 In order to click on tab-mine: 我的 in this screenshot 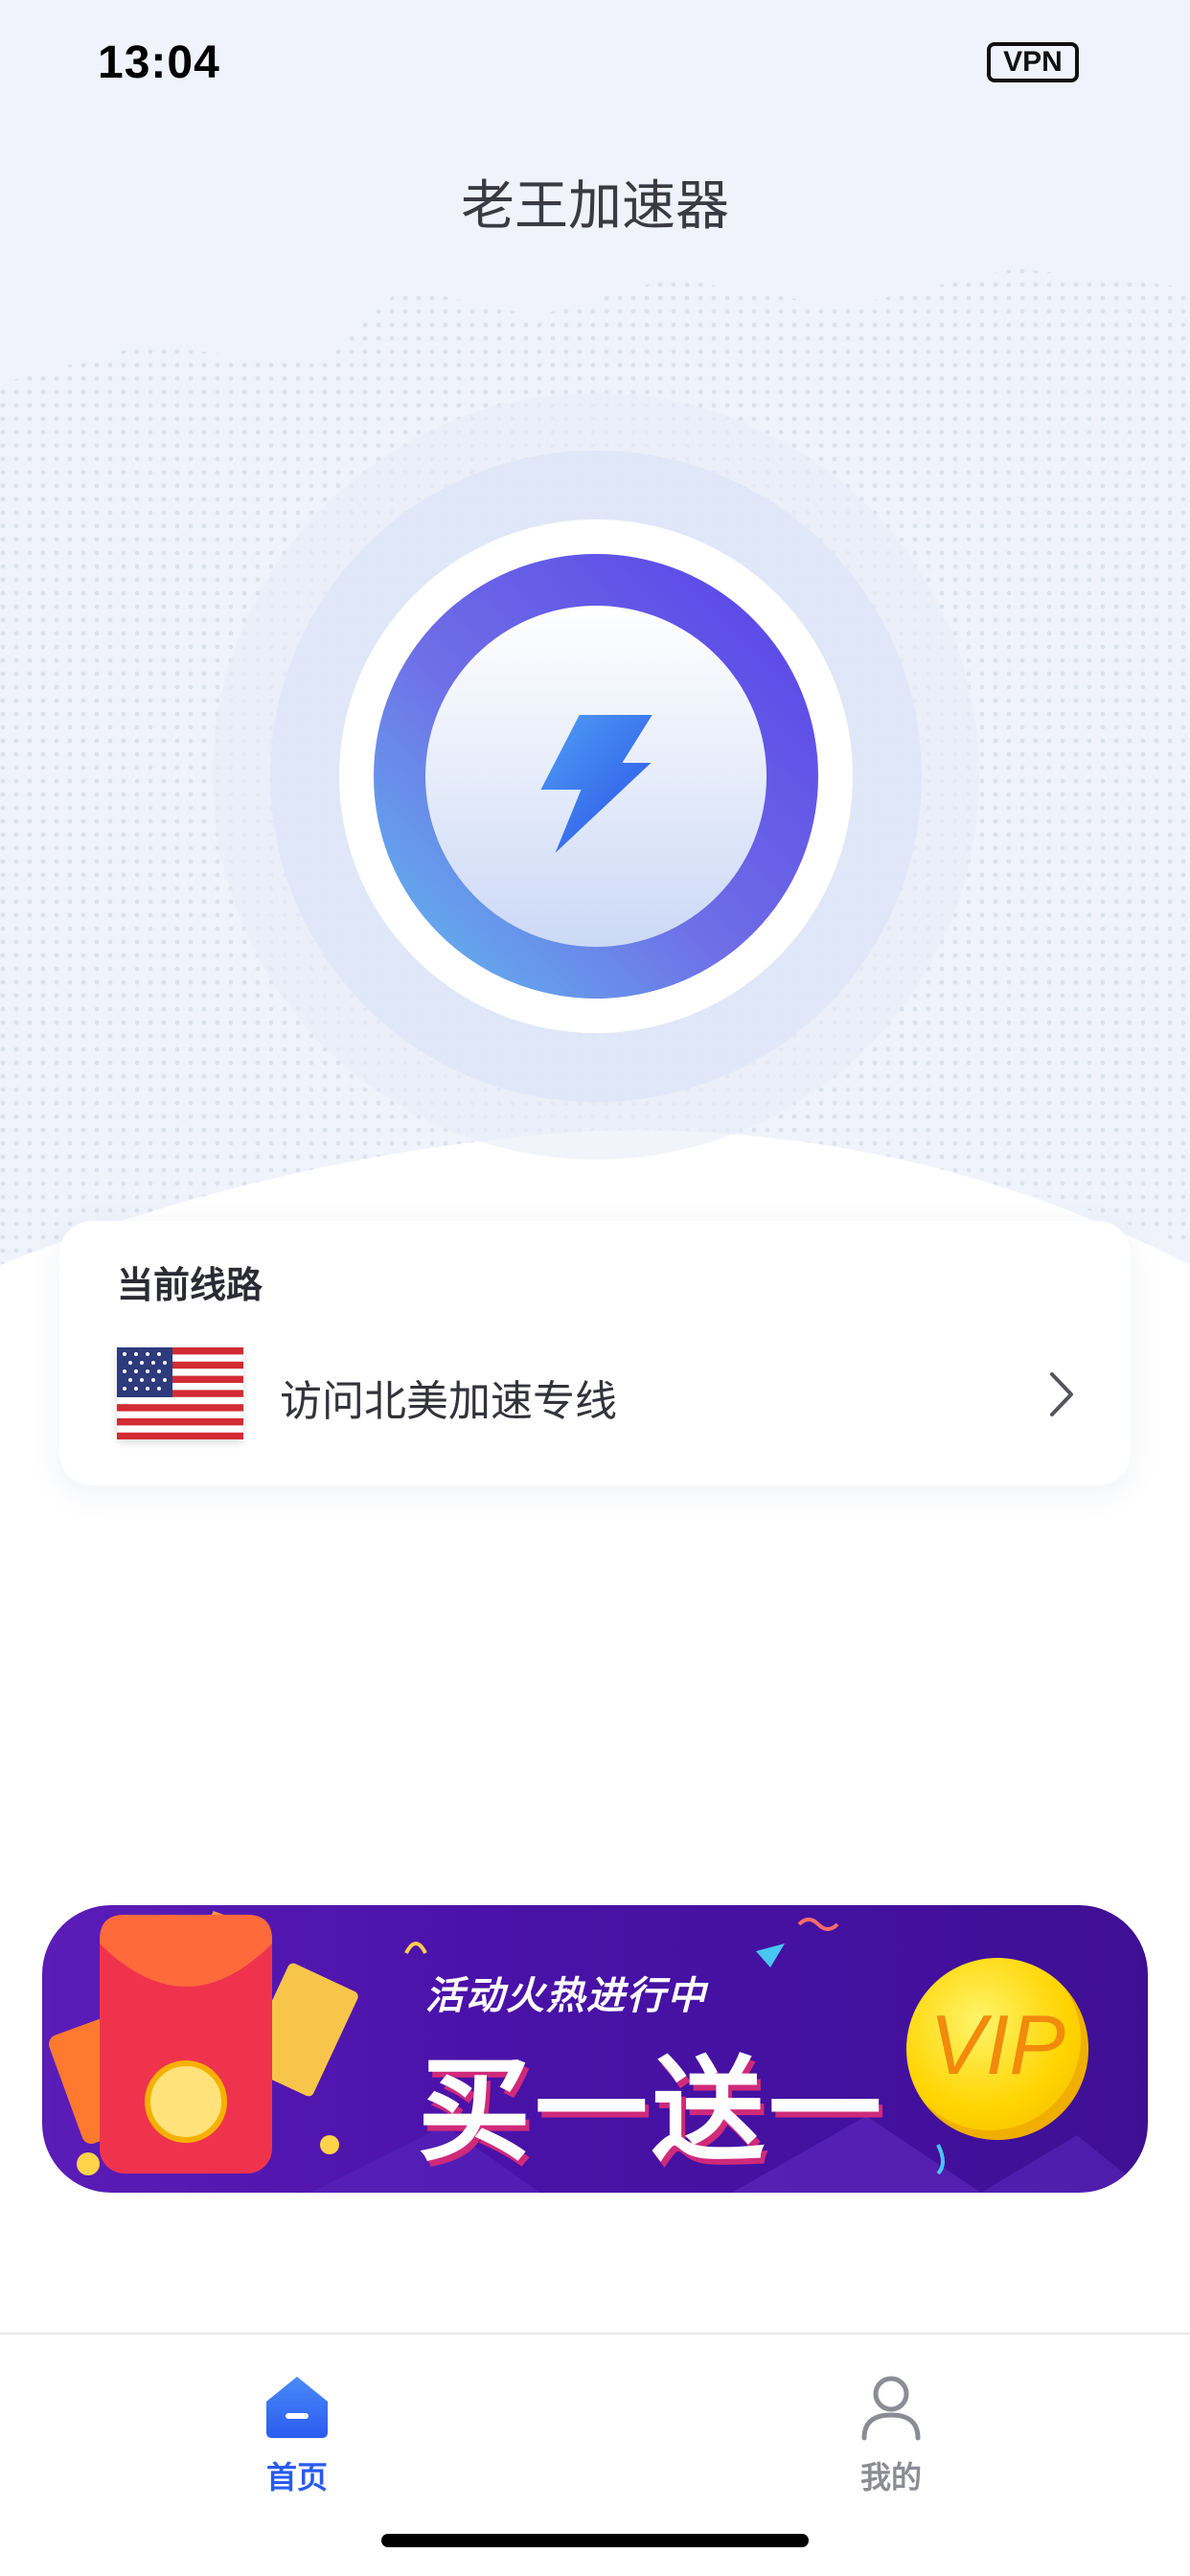, I will do `click(891, 2425)`.